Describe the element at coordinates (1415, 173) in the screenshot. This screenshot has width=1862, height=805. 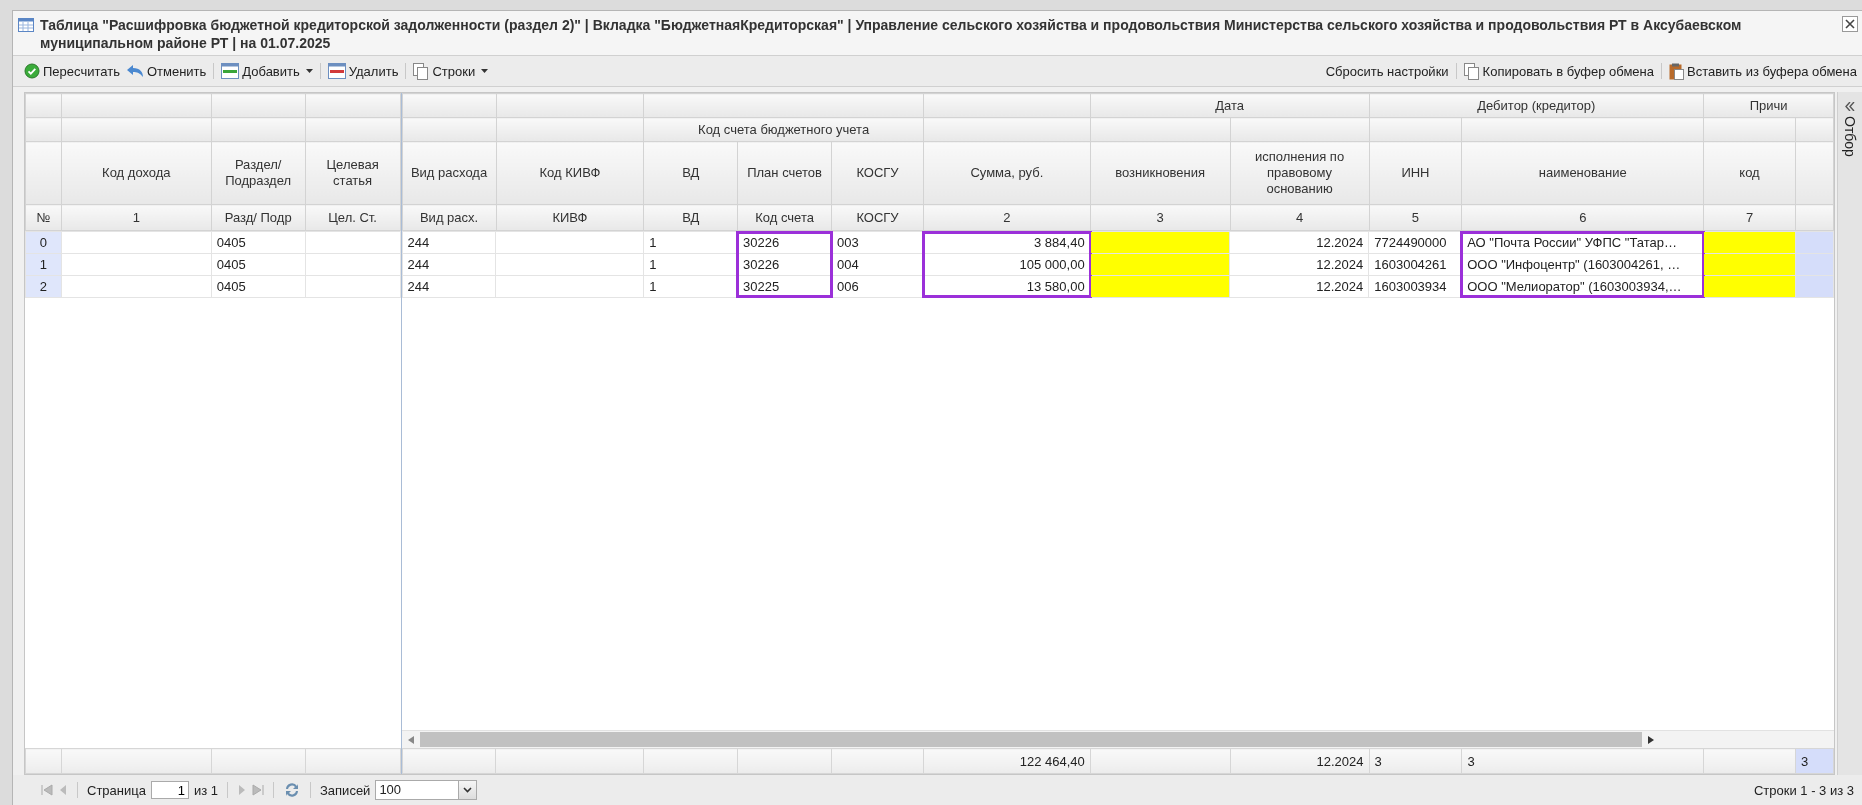
I see `column-header: ИНН` at that location.